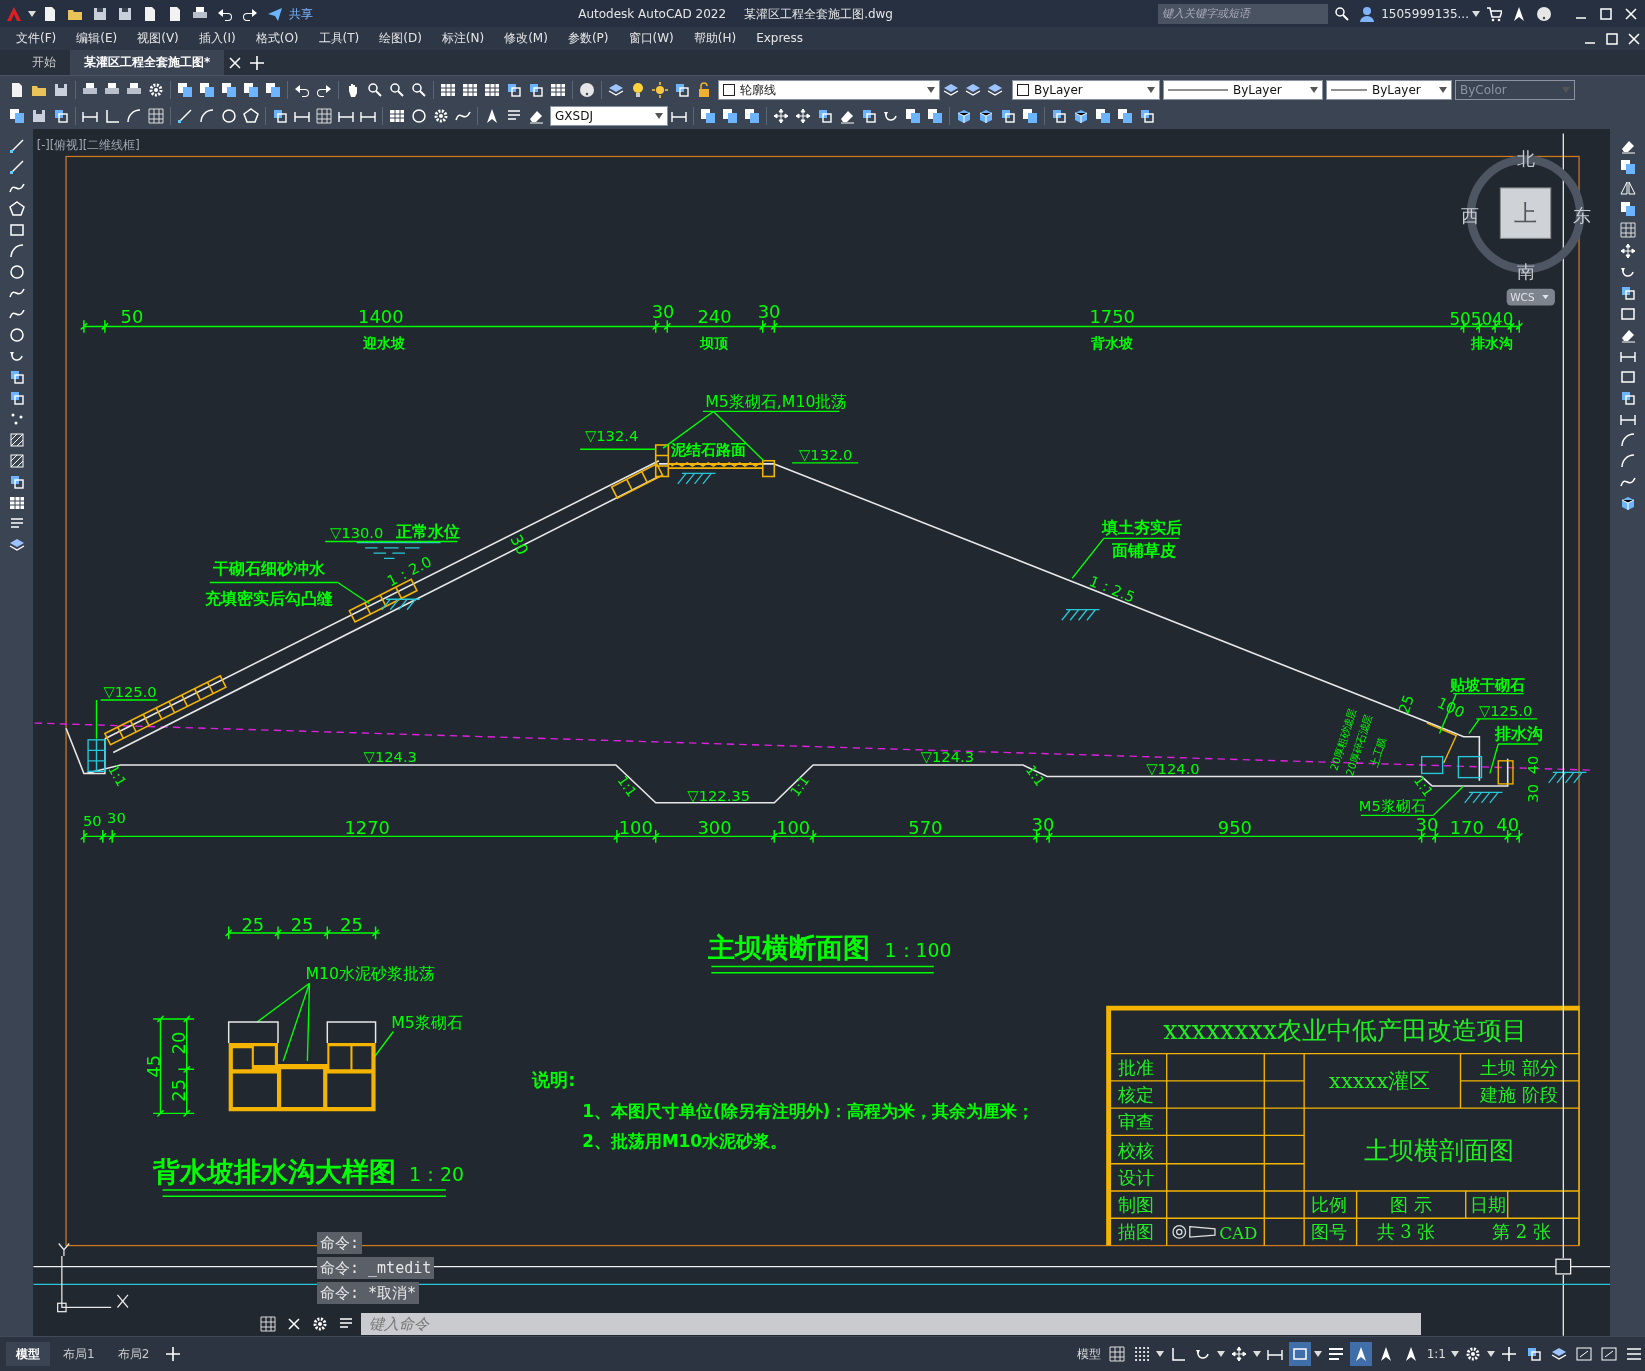 The width and height of the screenshot is (1645, 1371). Describe the element at coordinates (61, 89) in the screenshot. I see `save-icon` at that location.